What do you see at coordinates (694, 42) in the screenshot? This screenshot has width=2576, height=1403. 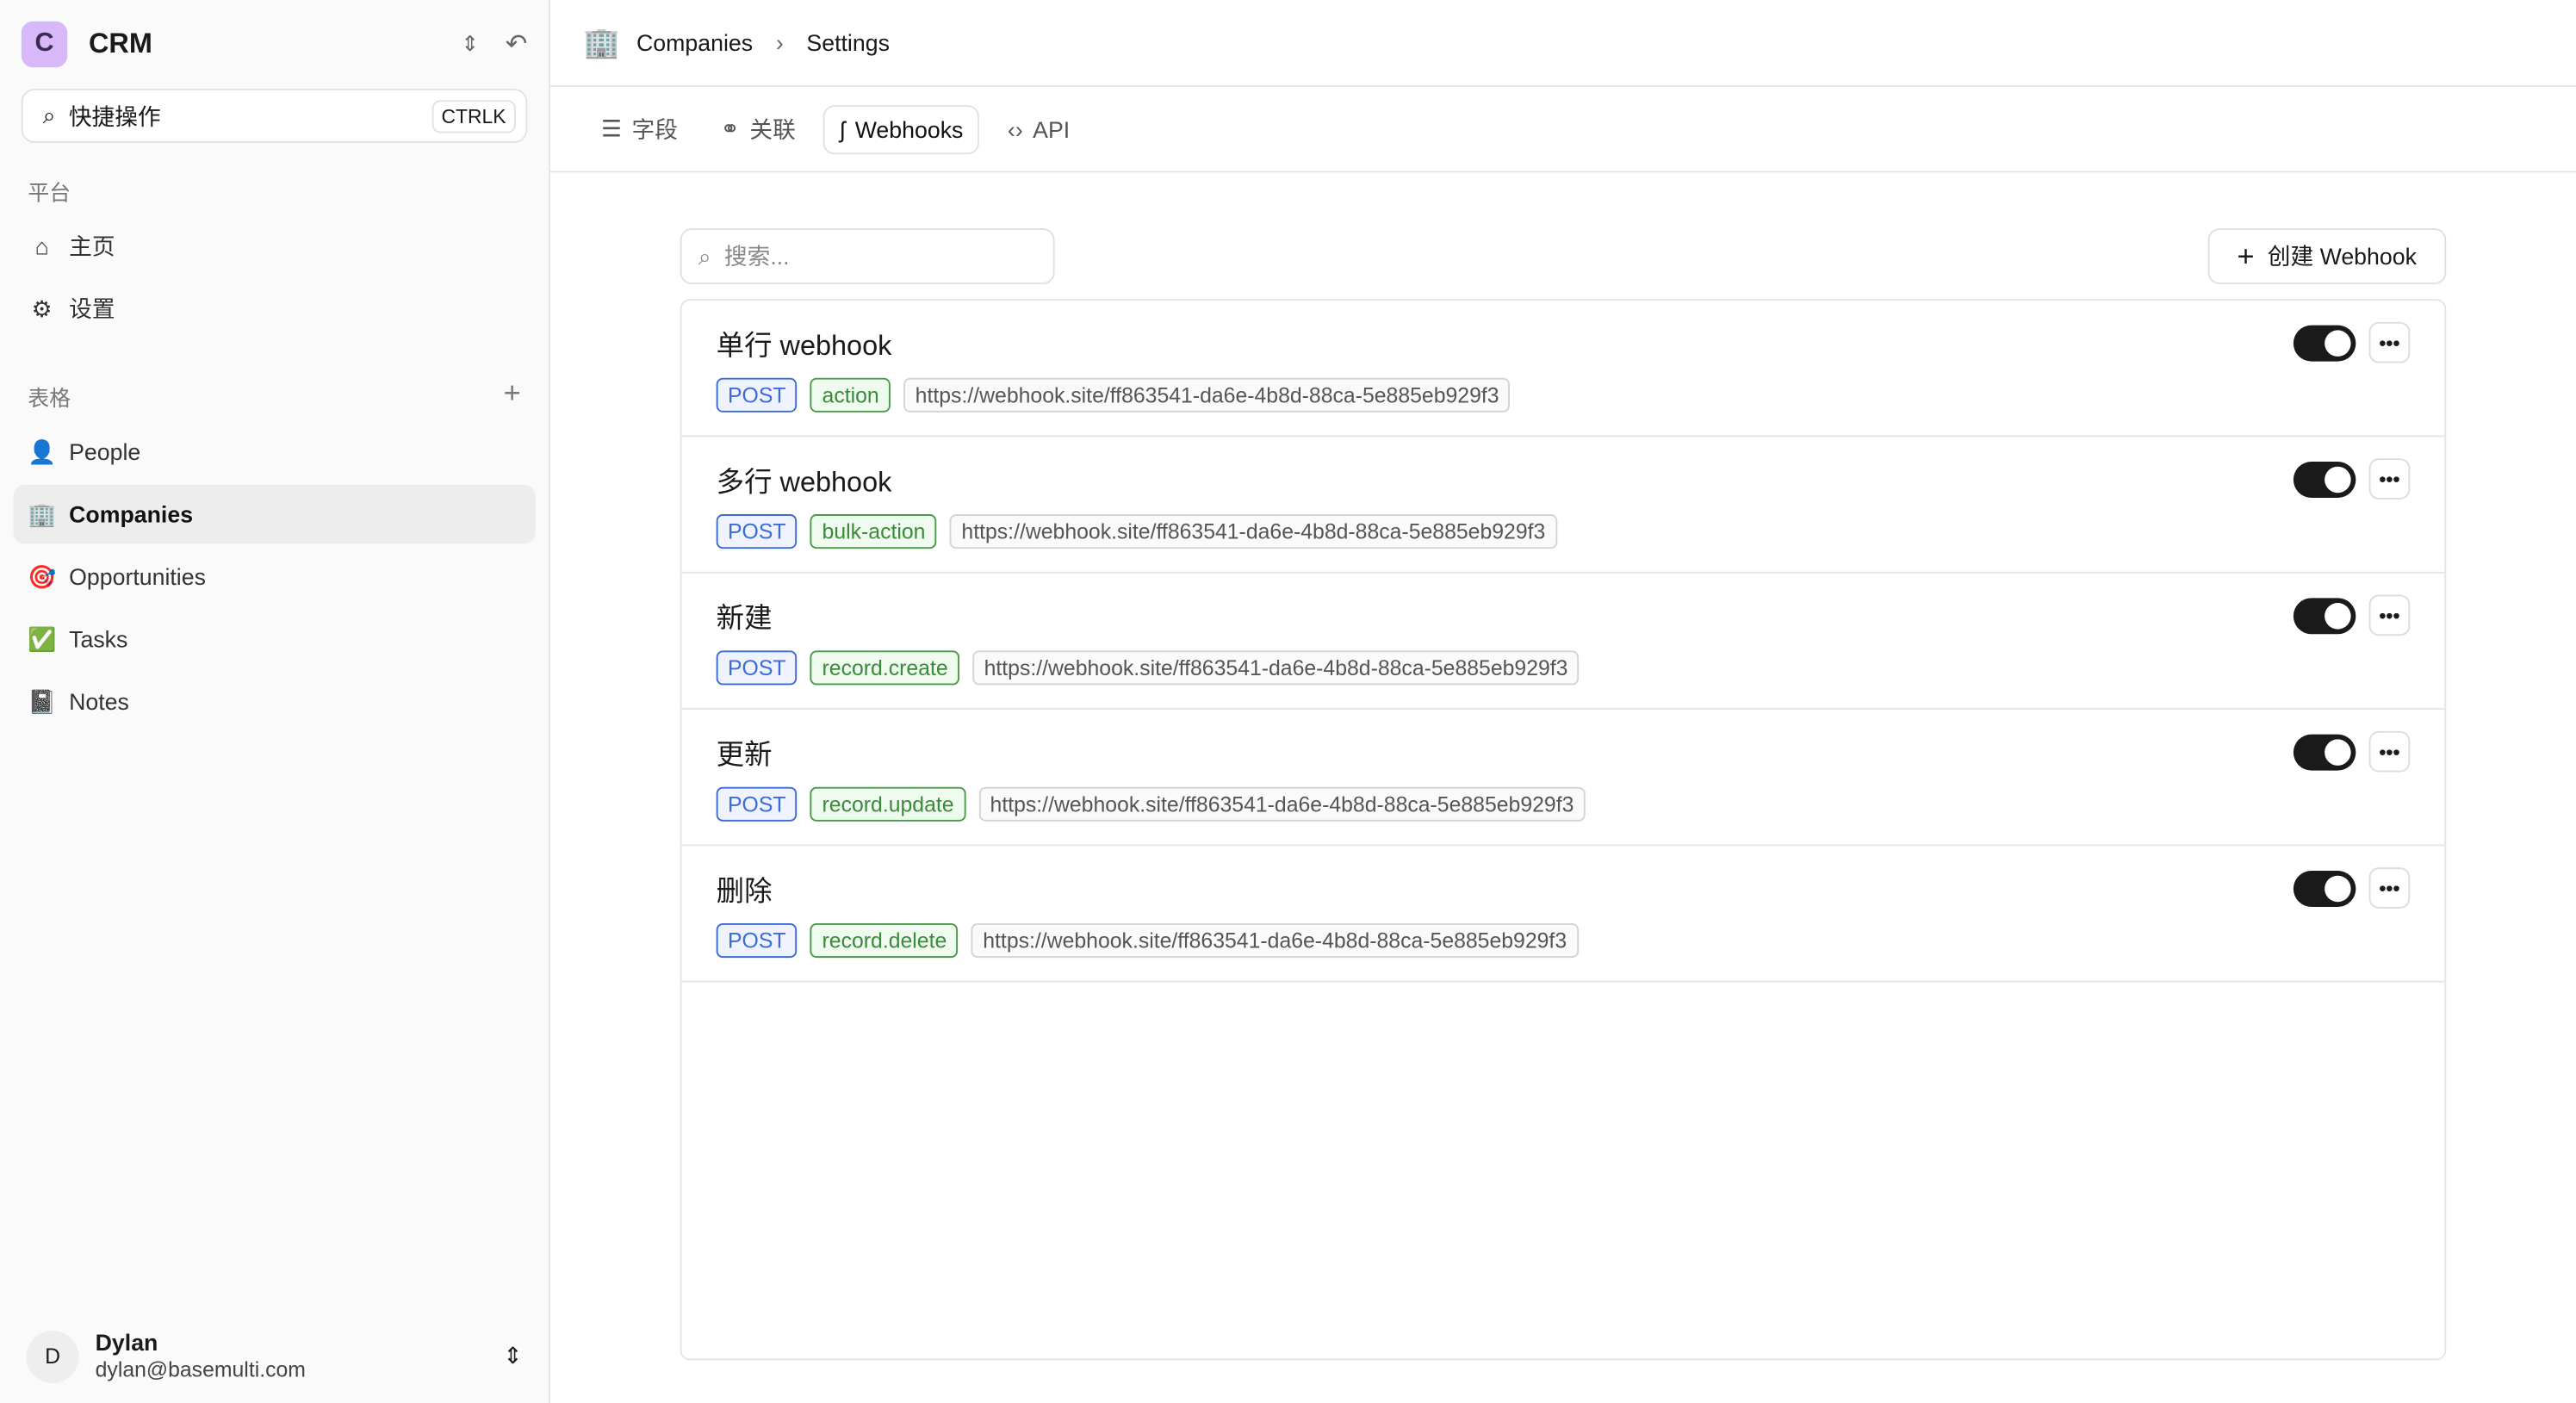 I see `breadcrumb-companies: Companies` at bounding box center [694, 42].